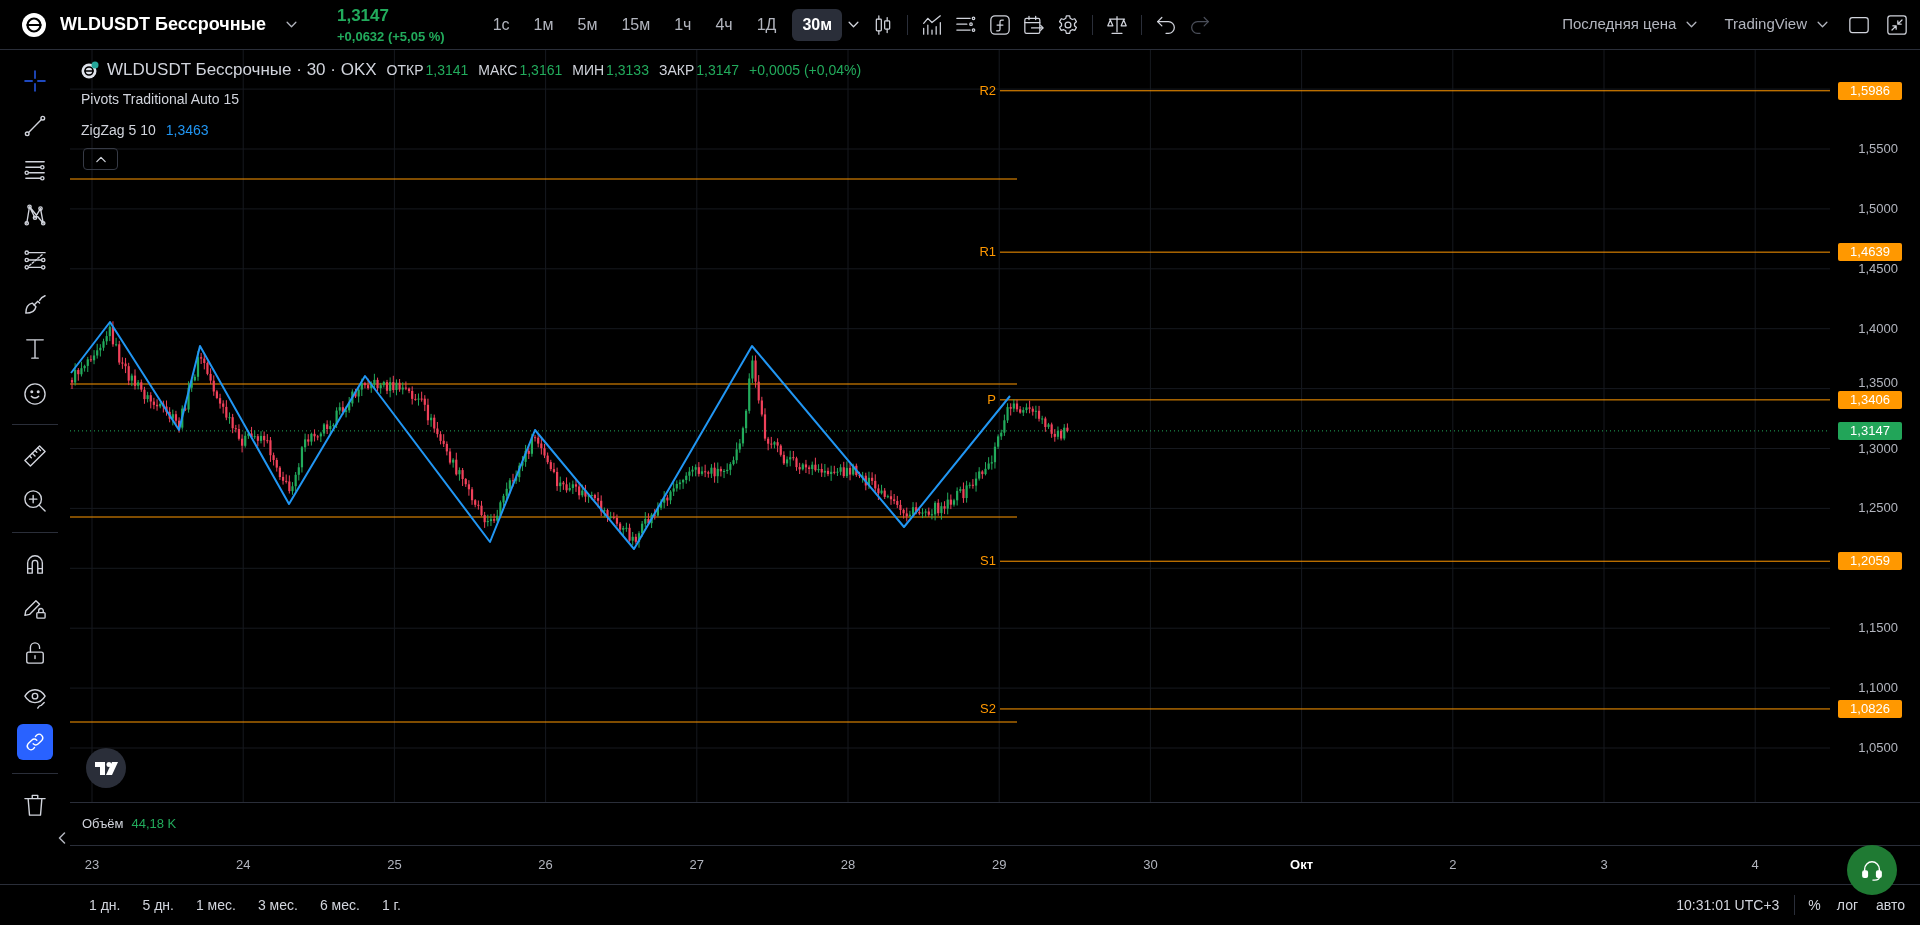 This screenshot has width=1920, height=925. Describe the element at coordinates (178, 24) in the screenshot. I see `symbol-button: WLDUSDT Бессрочные` at that location.